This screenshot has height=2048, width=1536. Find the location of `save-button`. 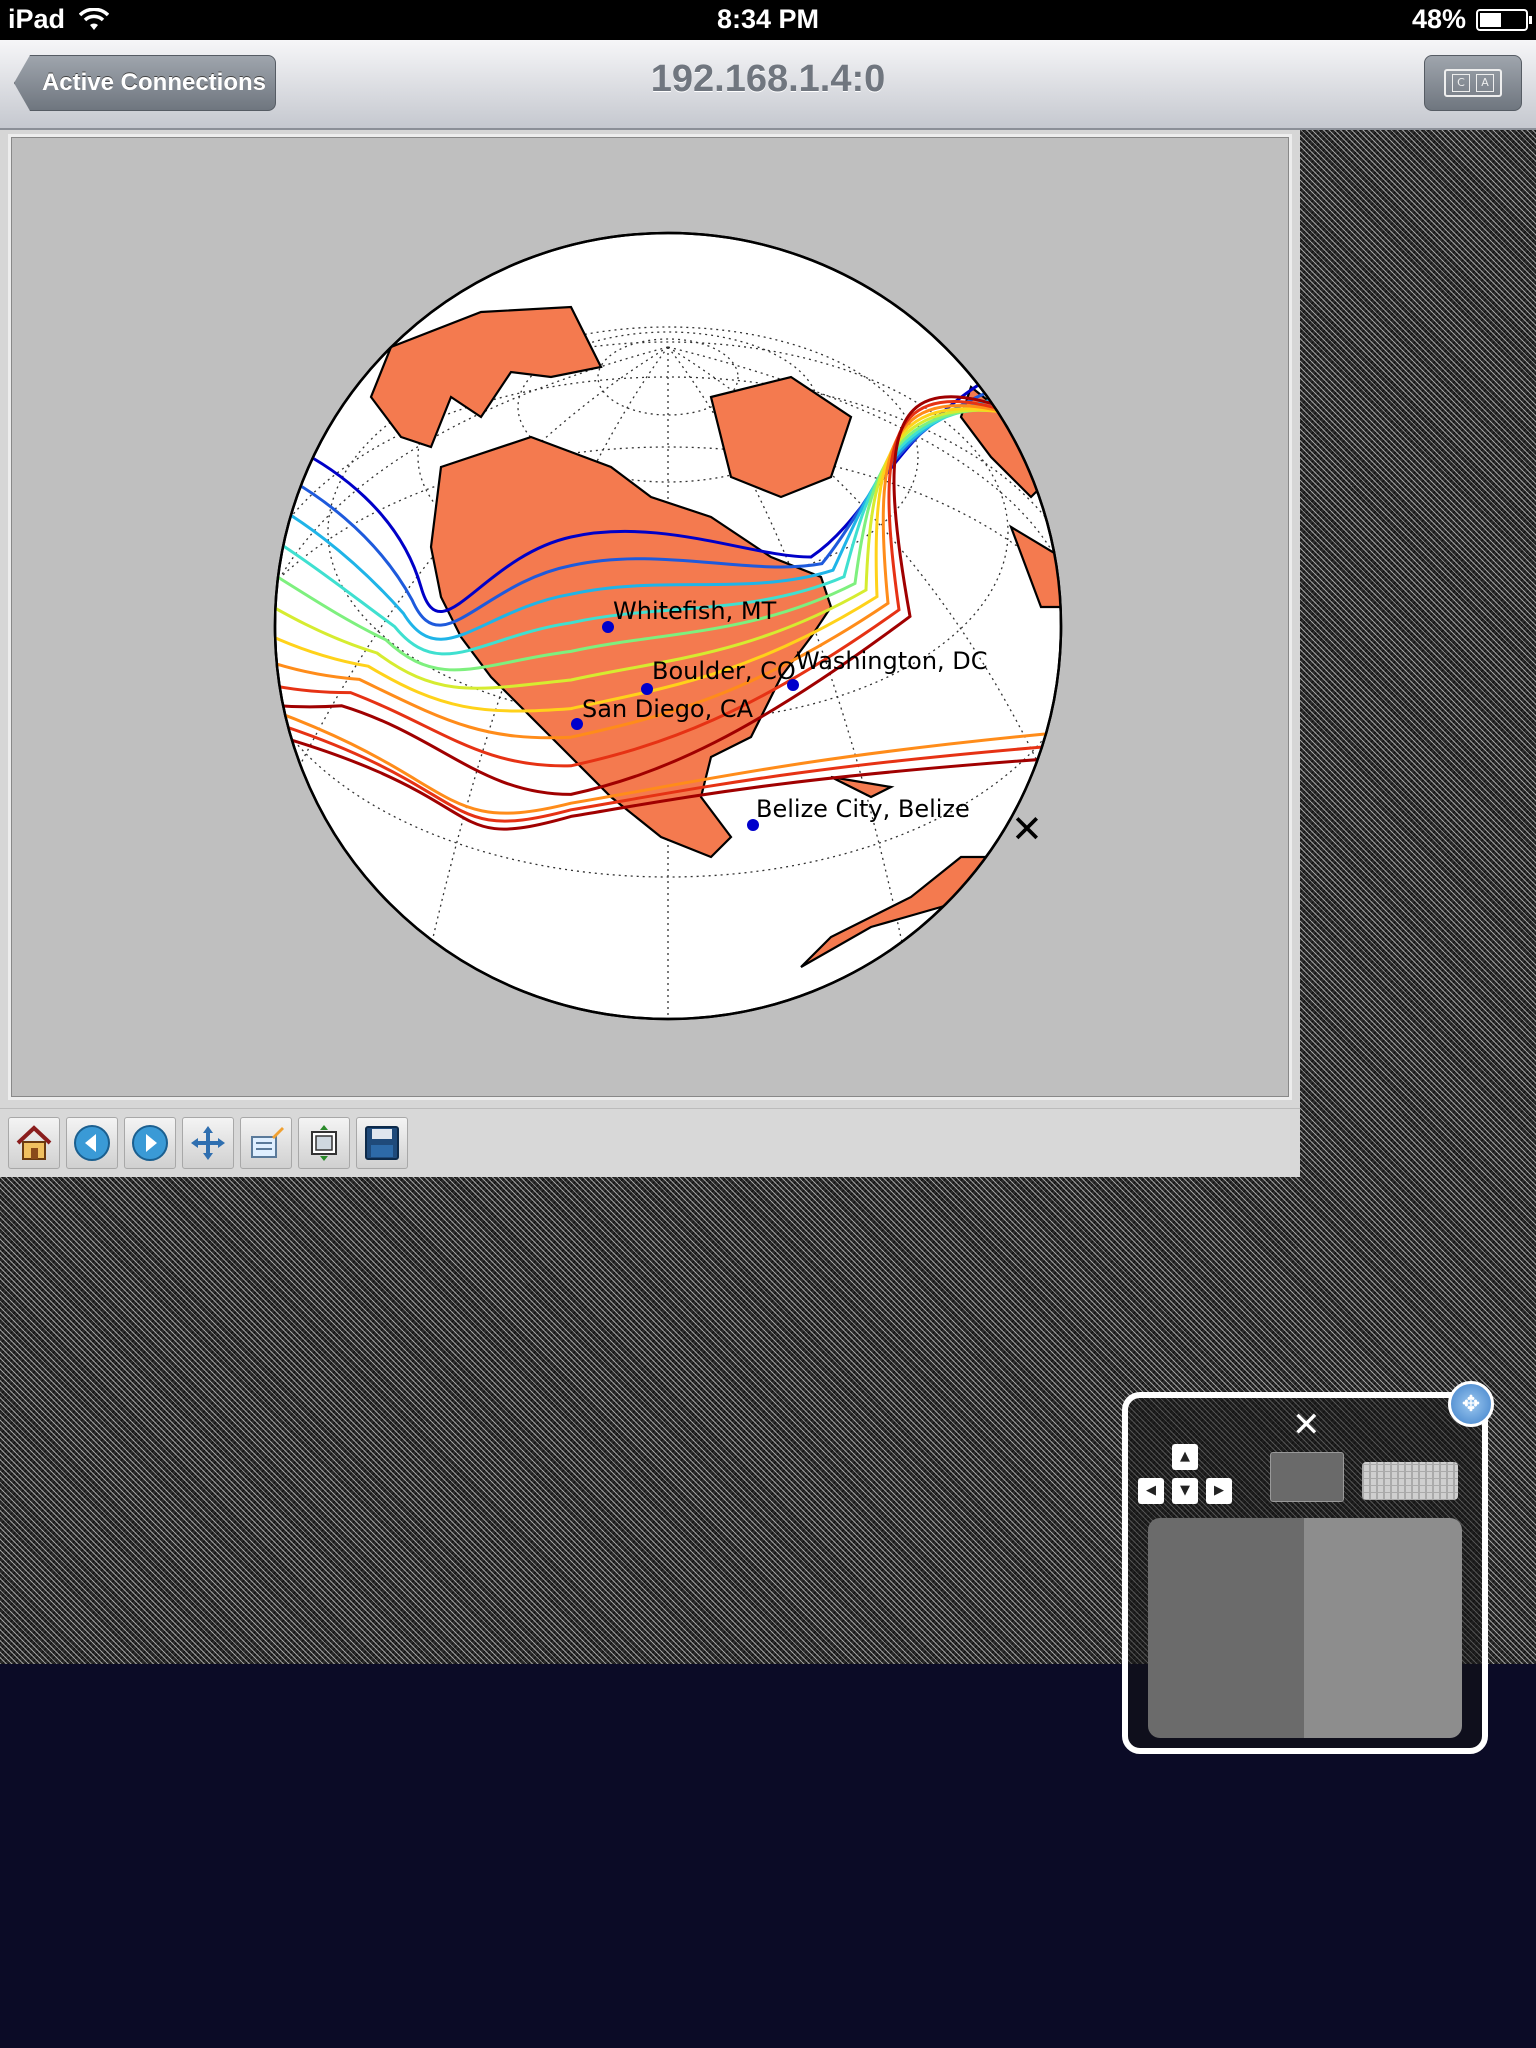

save-button is located at coordinates (382, 1143).